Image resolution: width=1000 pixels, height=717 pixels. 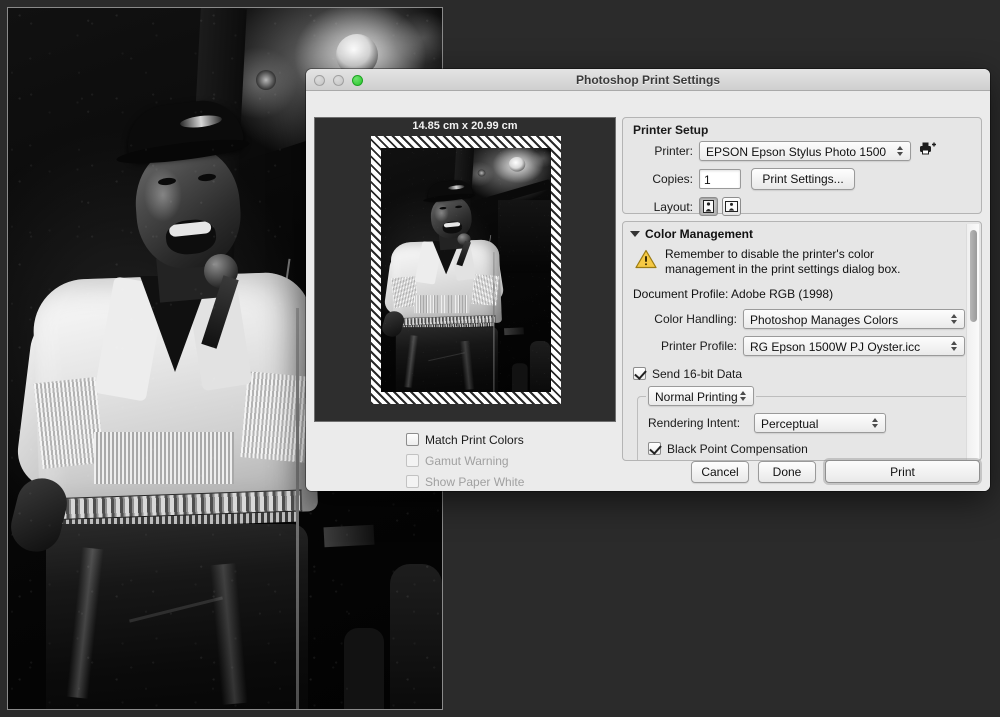 I want to click on orientation-landscape-icon, so click(x=731, y=206).